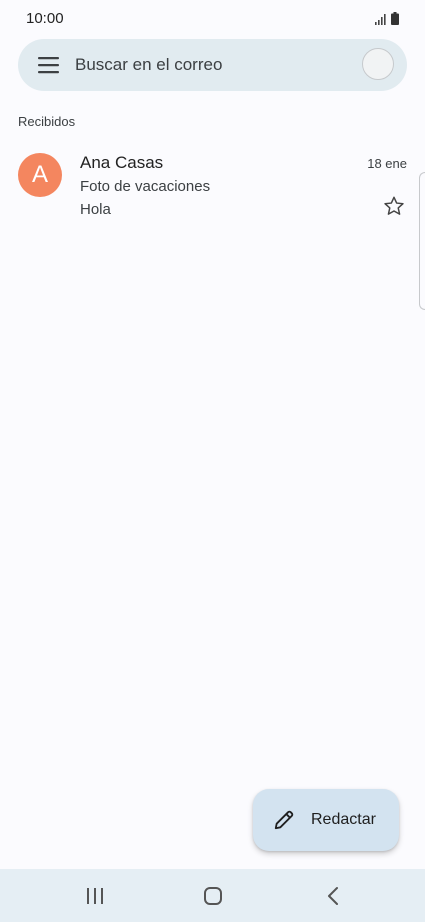 Image resolution: width=425 pixels, height=922 pixels. I want to click on compose-button: Redactar, so click(326, 820).